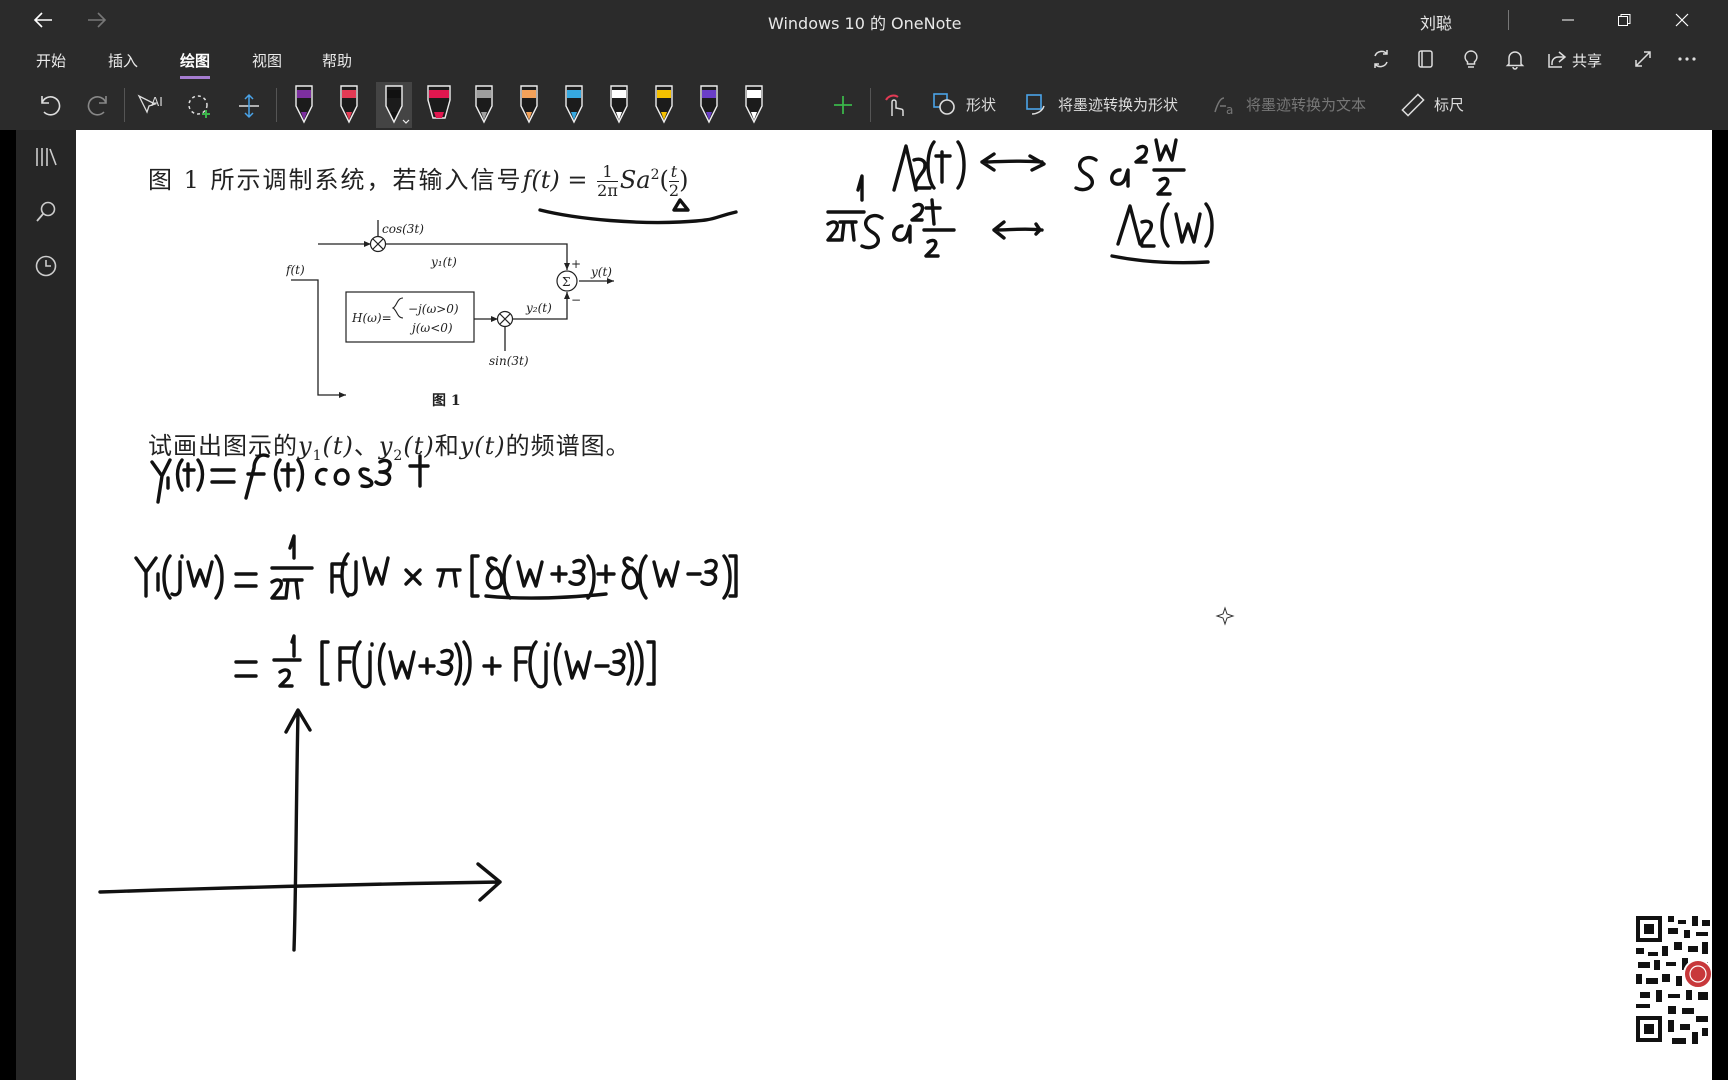 The image size is (1728, 1080). What do you see at coordinates (360, 575) in the screenshot?
I see `ink-eq2-fjw` at bounding box center [360, 575].